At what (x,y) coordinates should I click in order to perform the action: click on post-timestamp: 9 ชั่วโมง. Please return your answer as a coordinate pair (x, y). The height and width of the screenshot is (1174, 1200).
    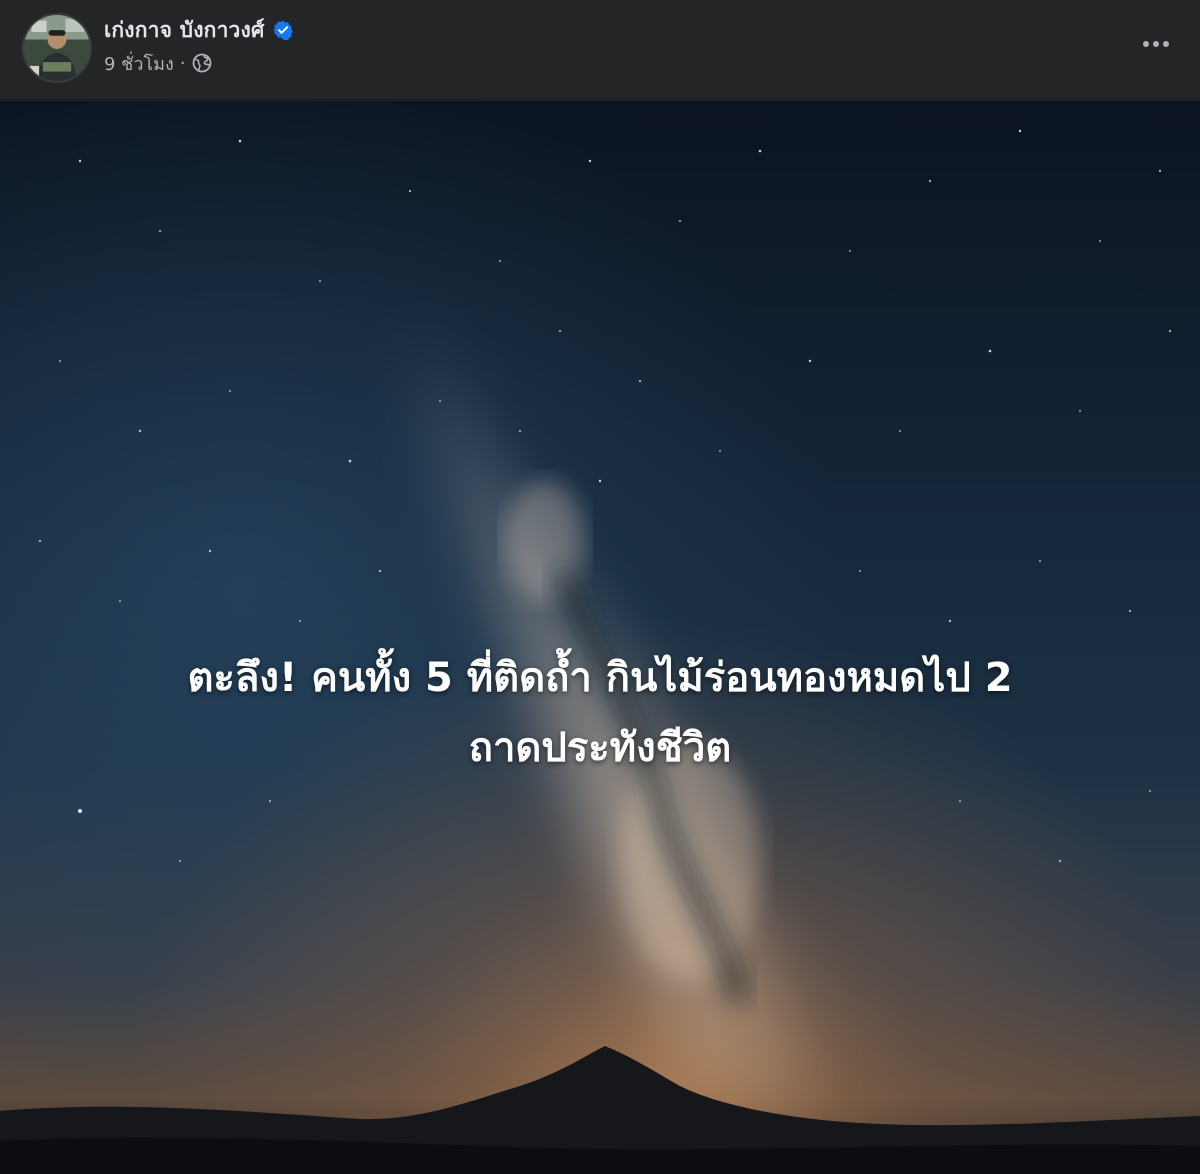
    Looking at the image, I should click on (139, 63).